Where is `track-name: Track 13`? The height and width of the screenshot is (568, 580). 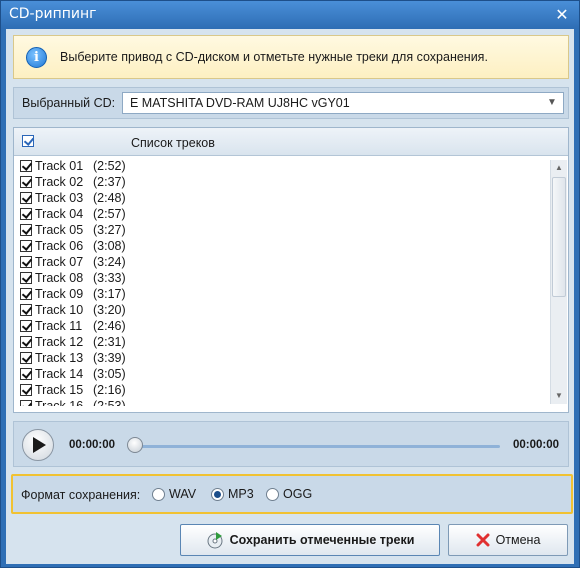 track-name: Track 13 is located at coordinates (59, 358).